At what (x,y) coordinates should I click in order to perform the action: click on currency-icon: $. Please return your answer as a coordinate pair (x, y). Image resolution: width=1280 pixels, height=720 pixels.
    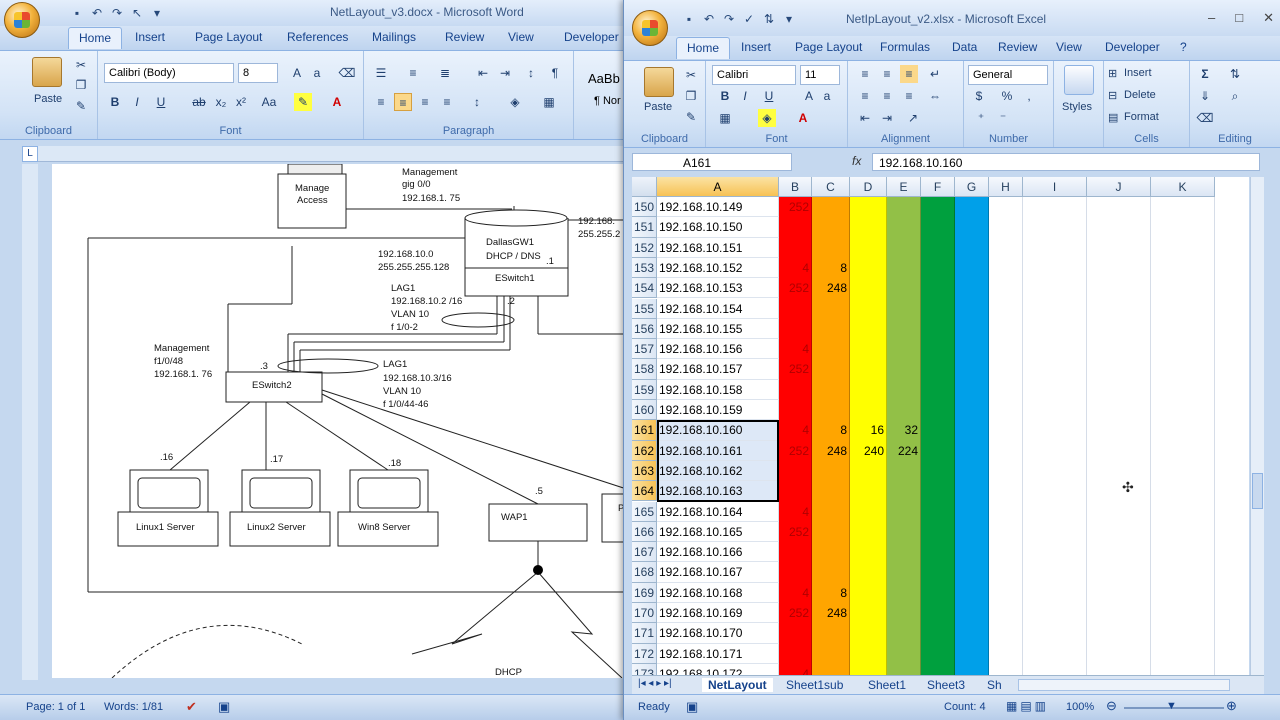
    Looking at the image, I should click on (979, 96).